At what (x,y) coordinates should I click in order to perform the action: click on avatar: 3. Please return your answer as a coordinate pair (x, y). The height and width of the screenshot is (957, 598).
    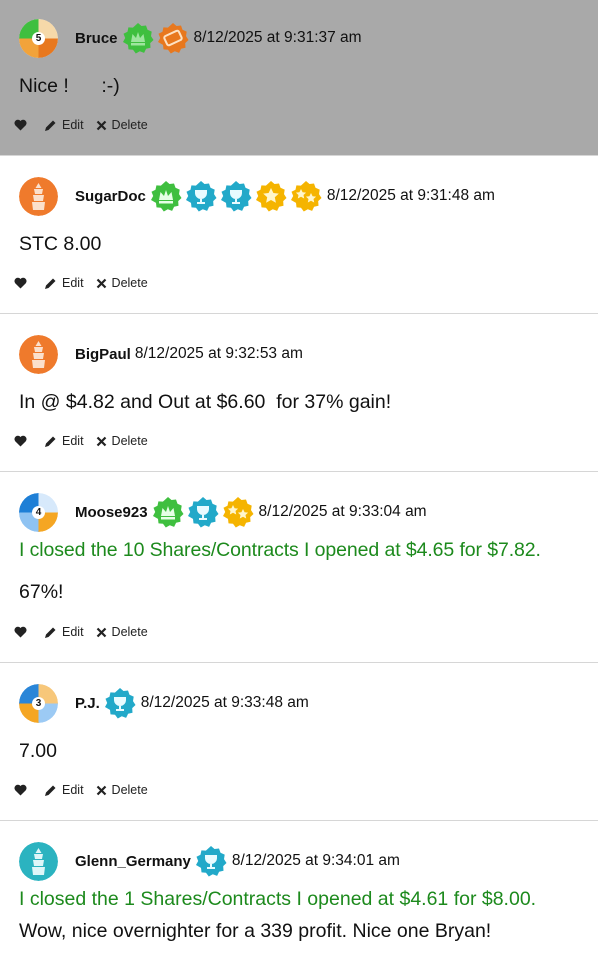
    Looking at the image, I should click on (38, 703).